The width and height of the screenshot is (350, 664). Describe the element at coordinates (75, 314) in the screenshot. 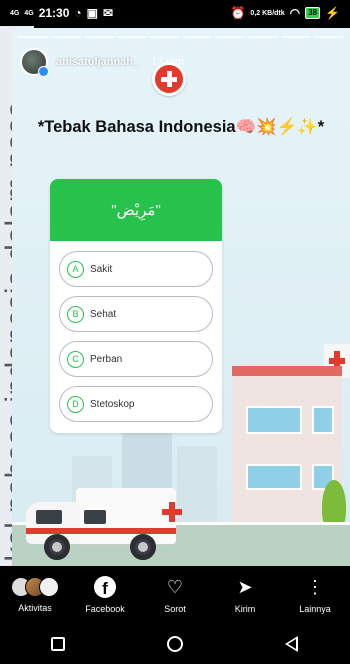

I see `option-letter: B` at that location.